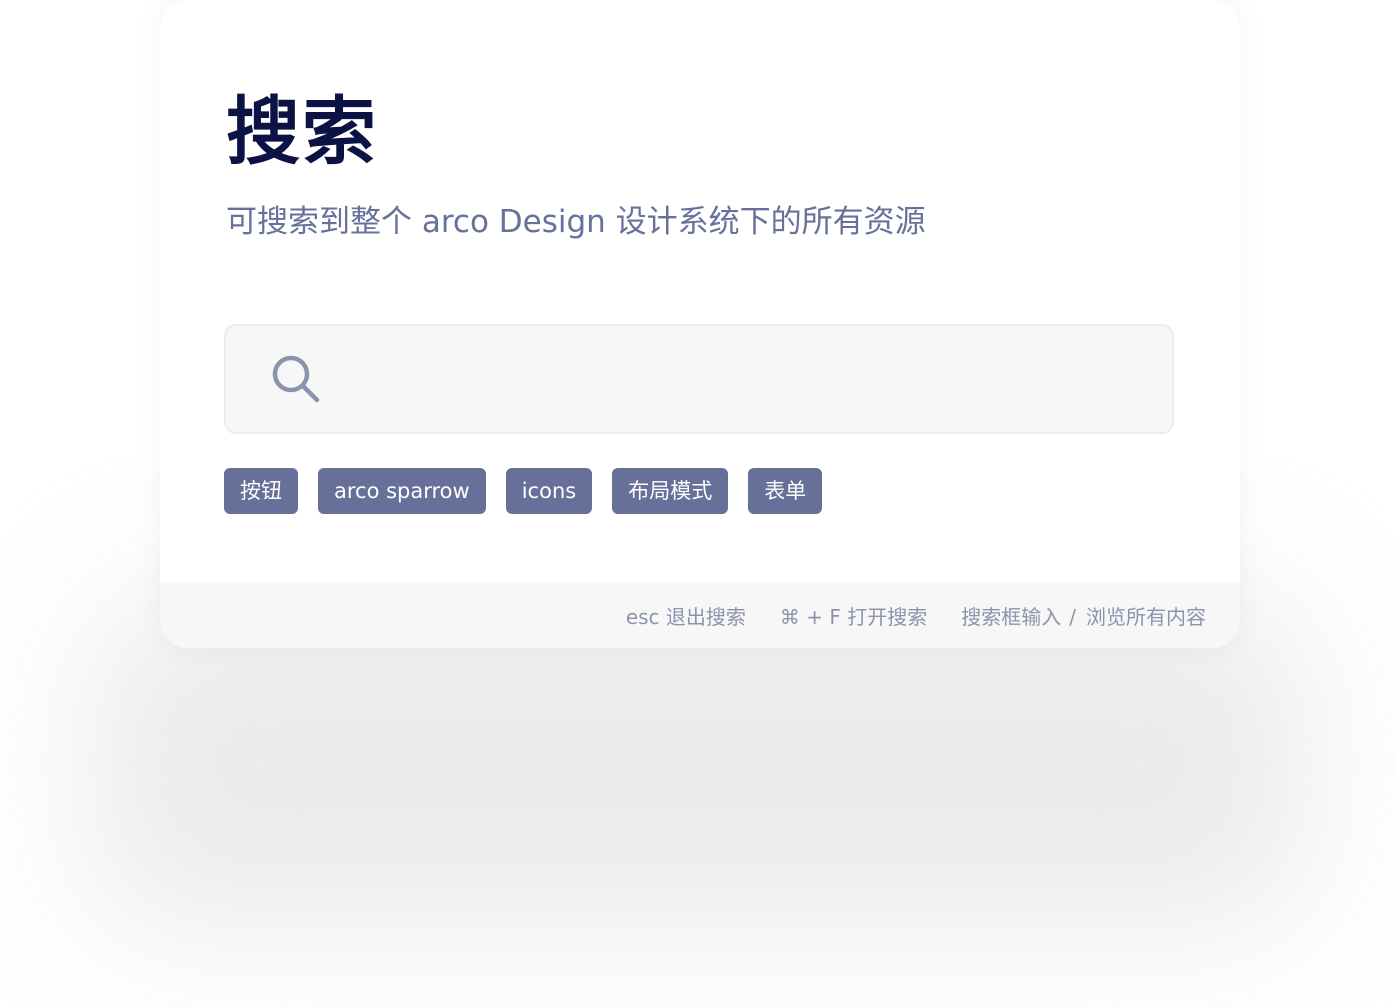 Image resolution: width=1400 pixels, height=1008 pixels. Describe the element at coordinates (402, 491) in the screenshot. I see `tag-arco-sparrow: arco sparrow` at that location.